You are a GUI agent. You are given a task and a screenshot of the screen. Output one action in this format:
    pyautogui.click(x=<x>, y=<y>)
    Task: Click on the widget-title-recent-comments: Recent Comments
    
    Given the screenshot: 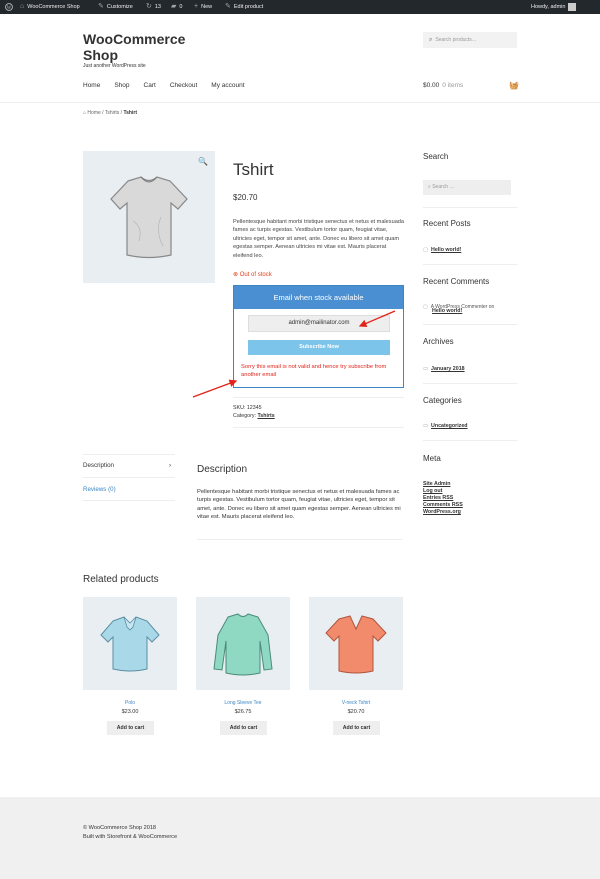 What is the action you would take?
    pyautogui.click(x=456, y=281)
    